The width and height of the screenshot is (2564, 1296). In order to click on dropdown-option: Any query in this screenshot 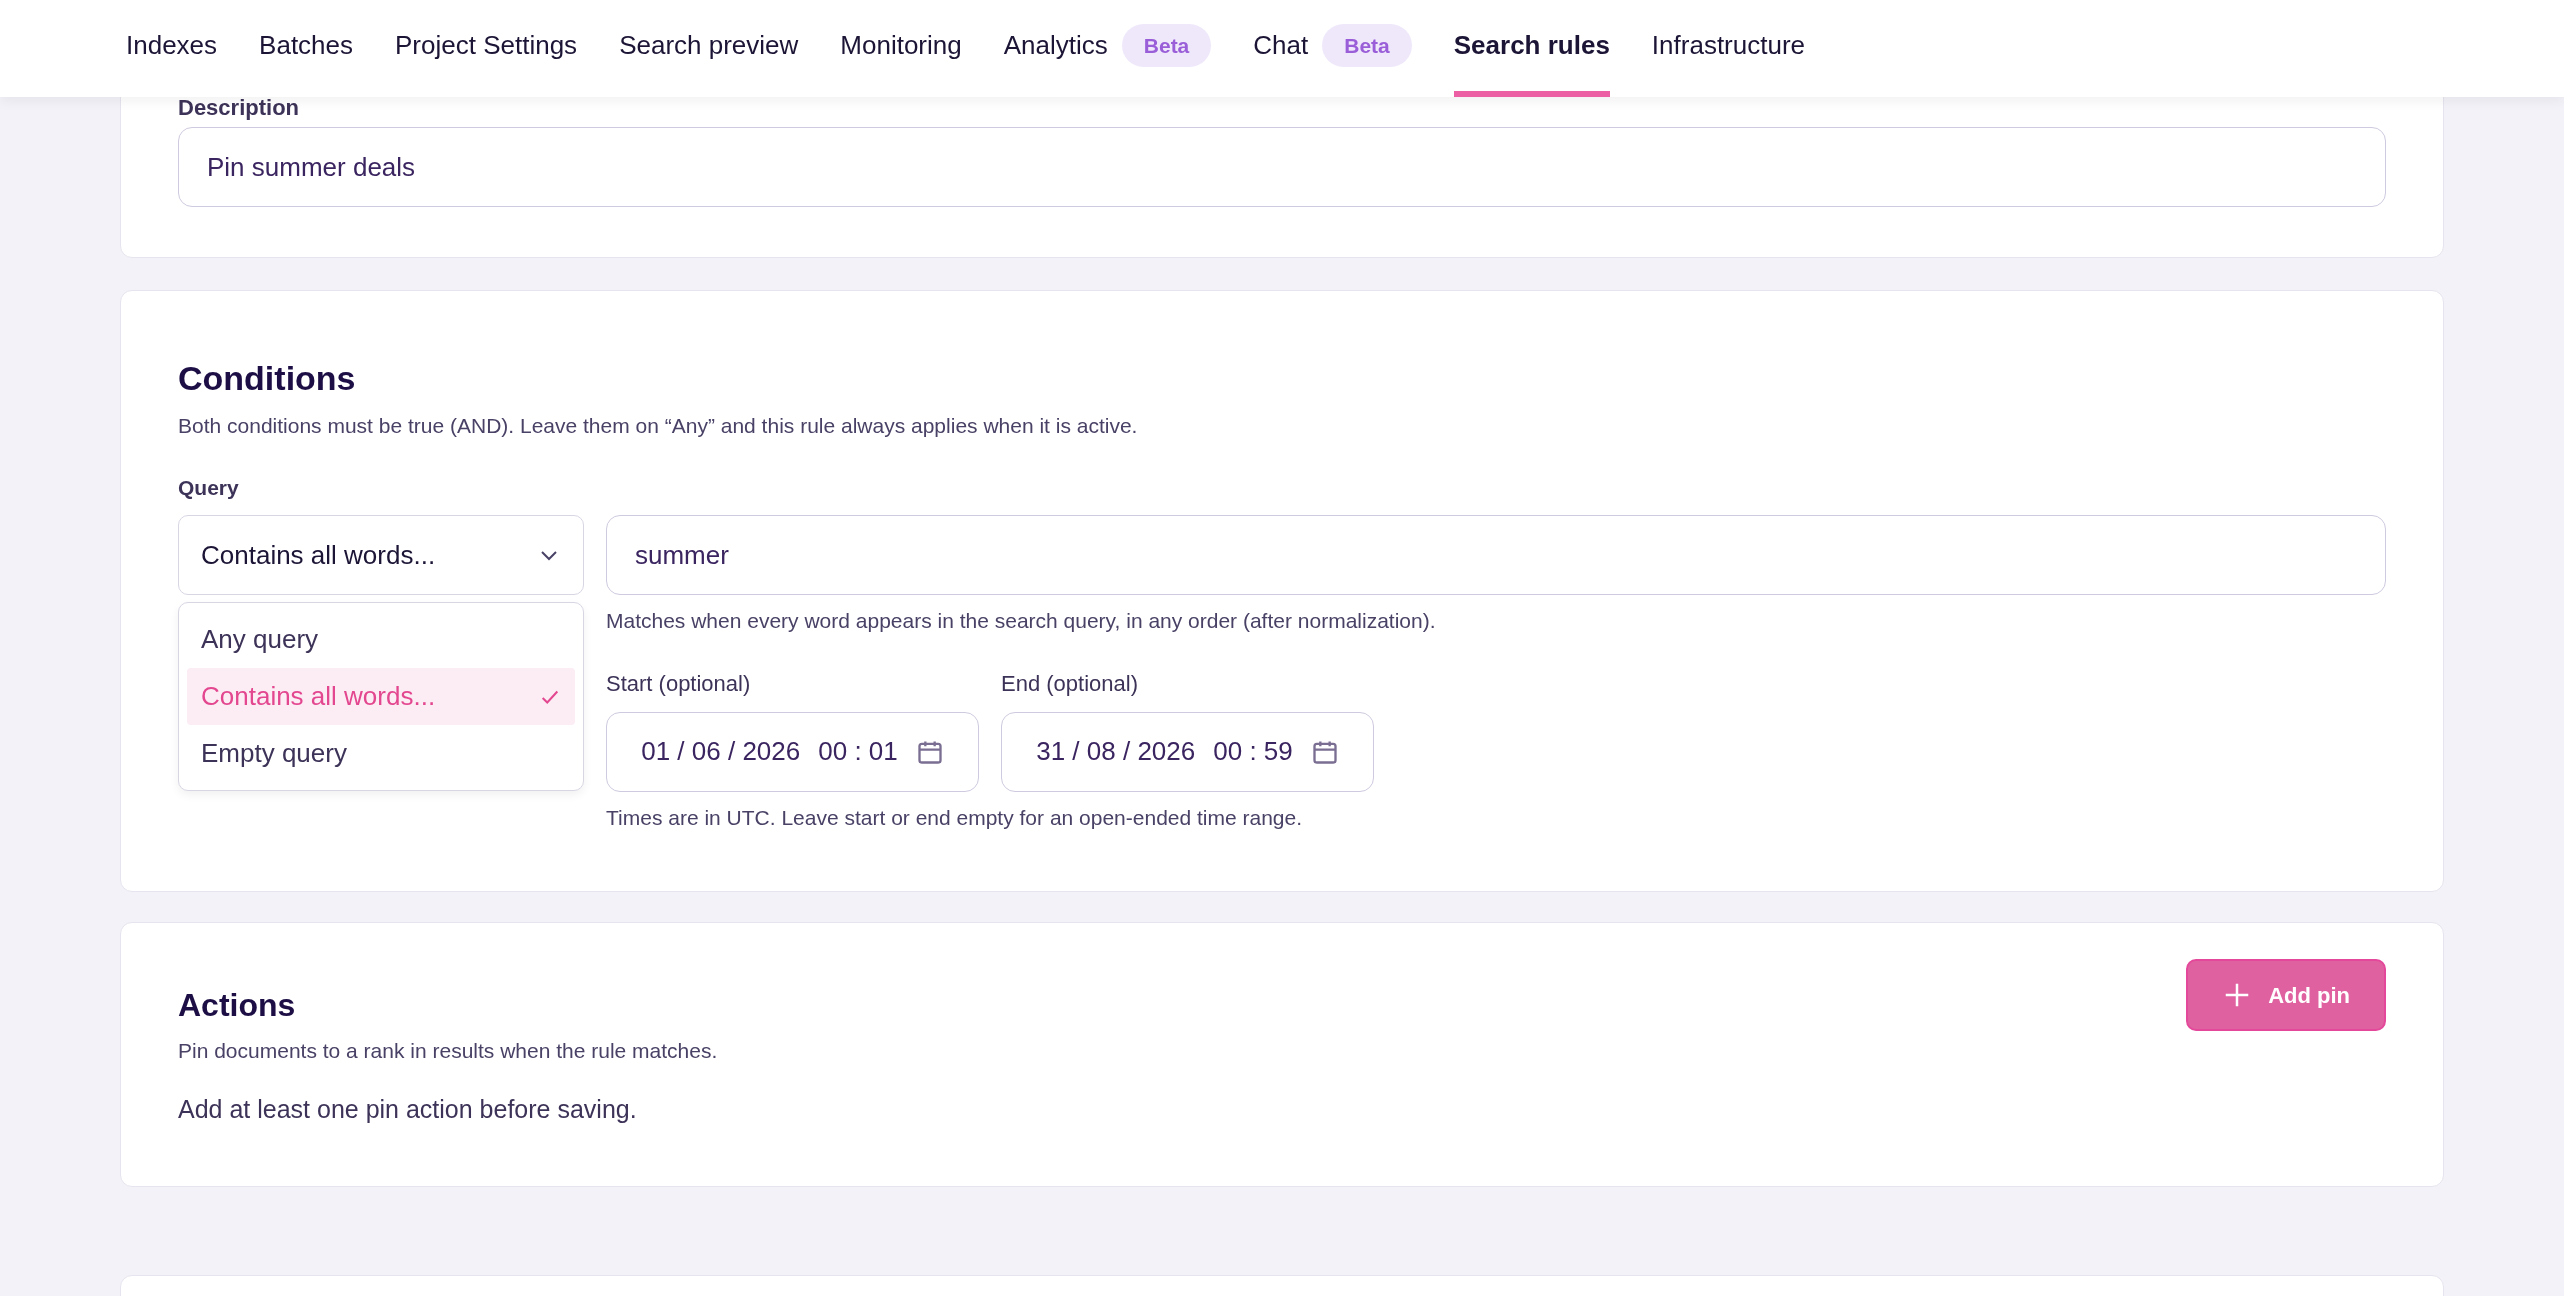, I will do `click(381, 639)`.